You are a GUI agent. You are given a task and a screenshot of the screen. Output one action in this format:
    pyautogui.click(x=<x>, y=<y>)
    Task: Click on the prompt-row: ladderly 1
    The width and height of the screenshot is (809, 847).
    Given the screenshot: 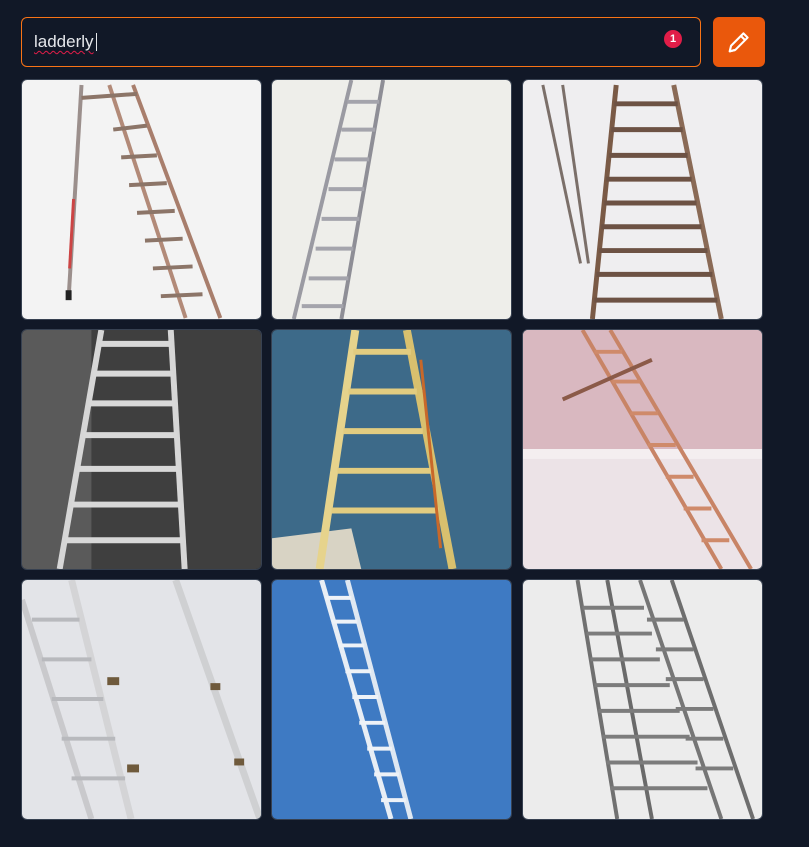 What is the action you would take?
    pyautogui.click(x=393, y=42)
    